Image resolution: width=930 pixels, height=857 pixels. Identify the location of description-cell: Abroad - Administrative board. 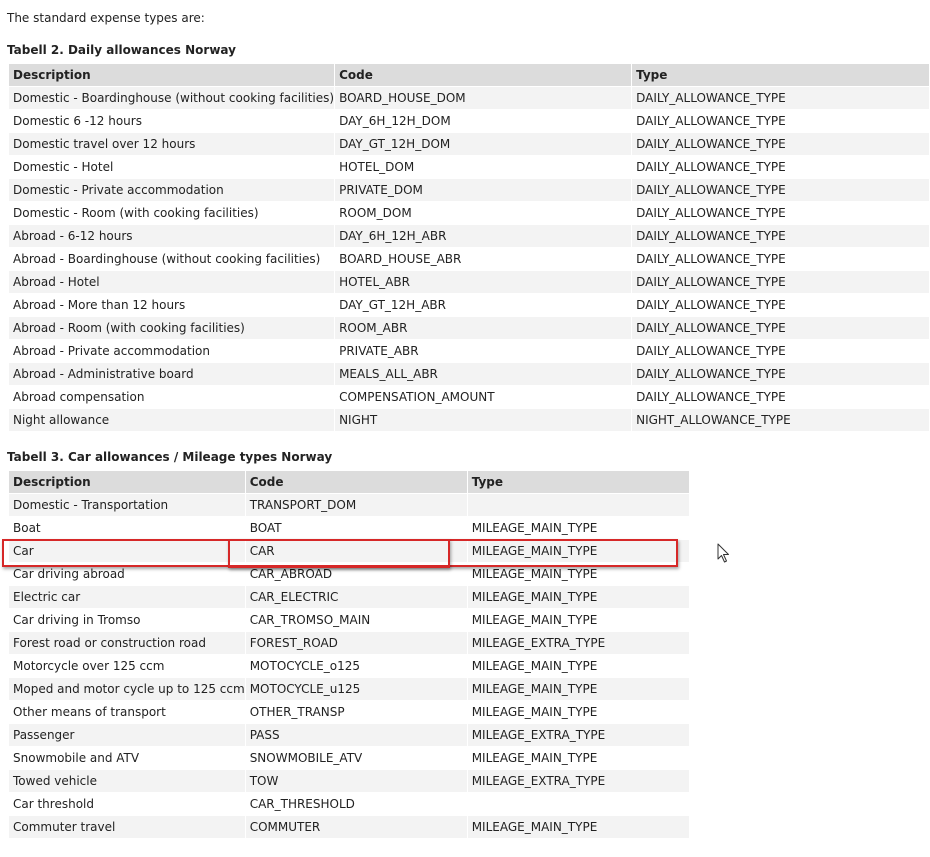
(172, 374).